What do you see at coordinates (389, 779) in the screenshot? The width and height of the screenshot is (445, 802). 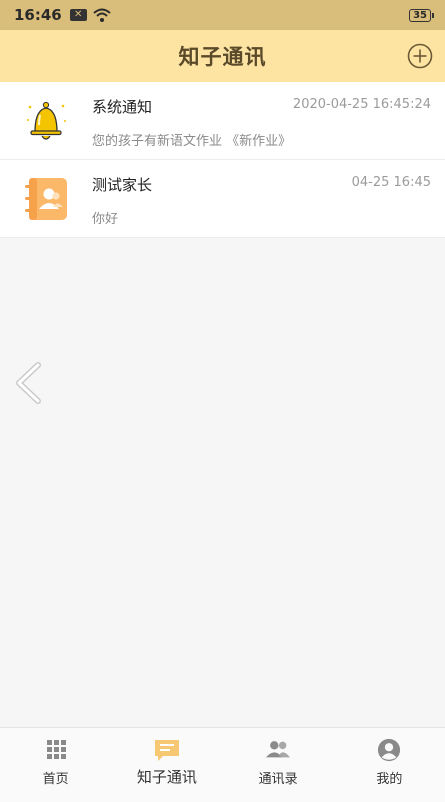 I see `tab-label: 我的` at bounding box center [389, 779].